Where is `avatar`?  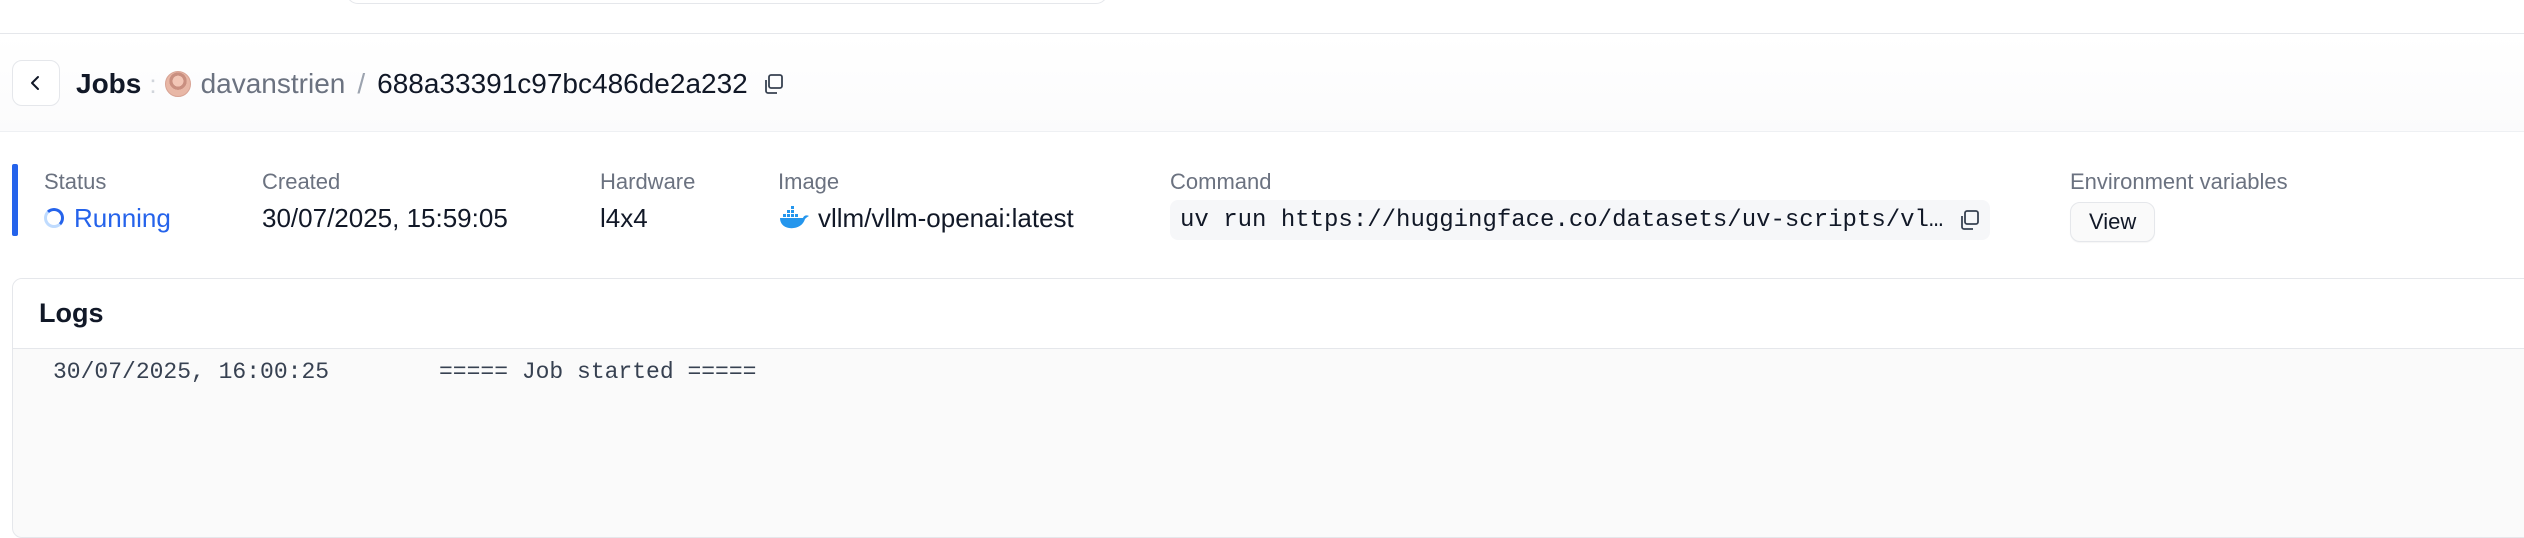 avatar is located at coordinates (177, 84).